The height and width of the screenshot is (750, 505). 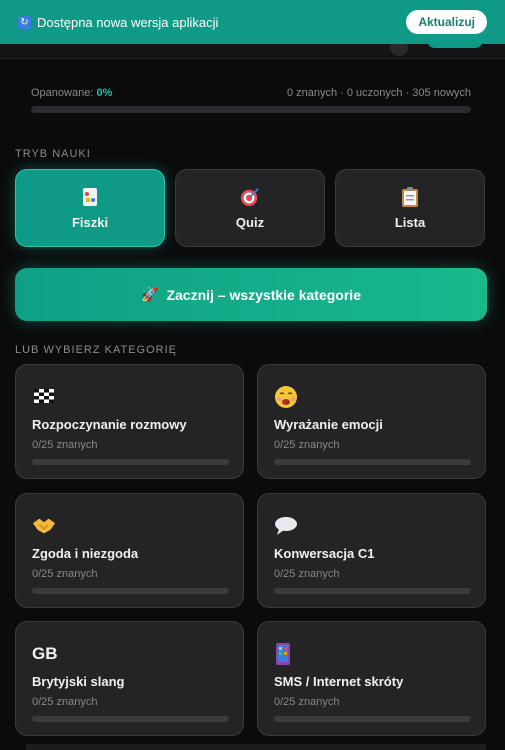 What do you see at coordinates (446, 22) in the screenshot?
I see `update-button: Aktualizuj` at bounding box center [446, 22].